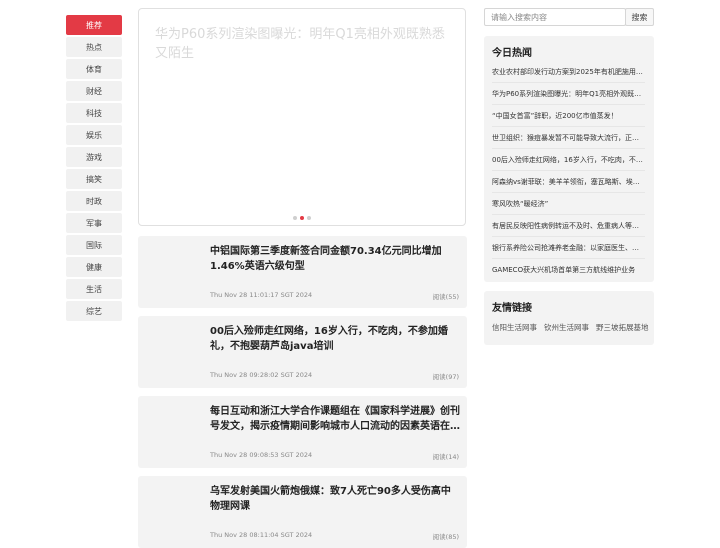 This screenshot has height=548, width=720. Describe the element at coordinates (639, 17) in the screenshot. I see `search-button: 搜索` at that location.